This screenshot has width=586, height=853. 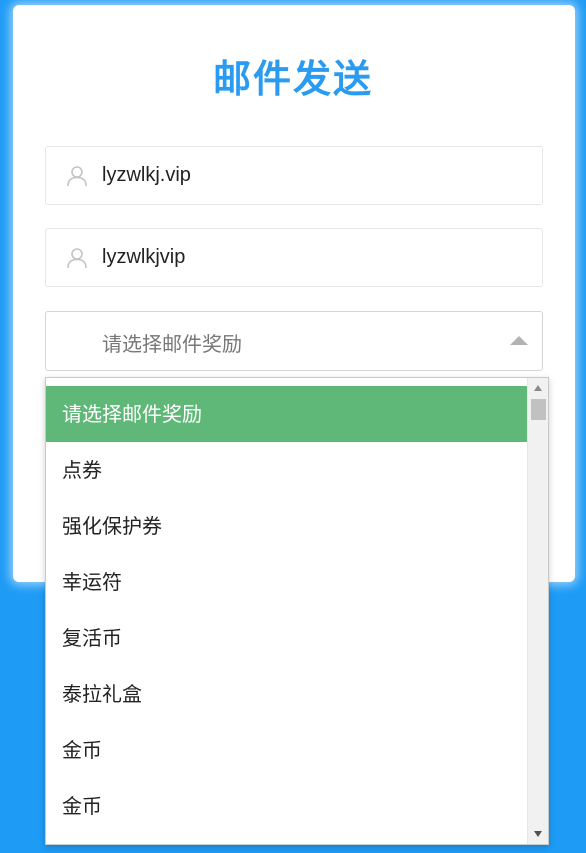 What do you see at coordinates (287, 638) in the screenshot?
I see `reward-option: 复活币` at bounding box center [287, 638].